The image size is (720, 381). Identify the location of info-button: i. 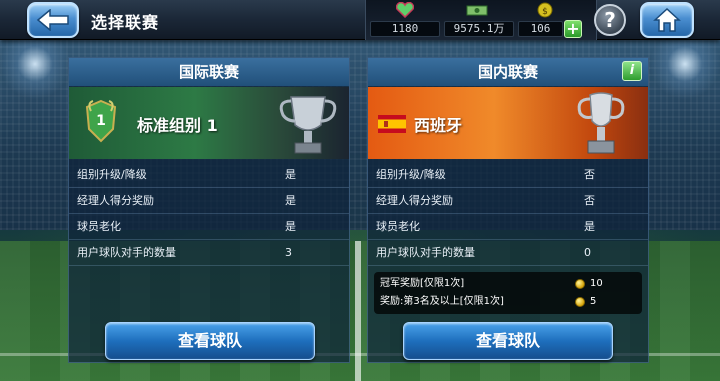
(632, 71).